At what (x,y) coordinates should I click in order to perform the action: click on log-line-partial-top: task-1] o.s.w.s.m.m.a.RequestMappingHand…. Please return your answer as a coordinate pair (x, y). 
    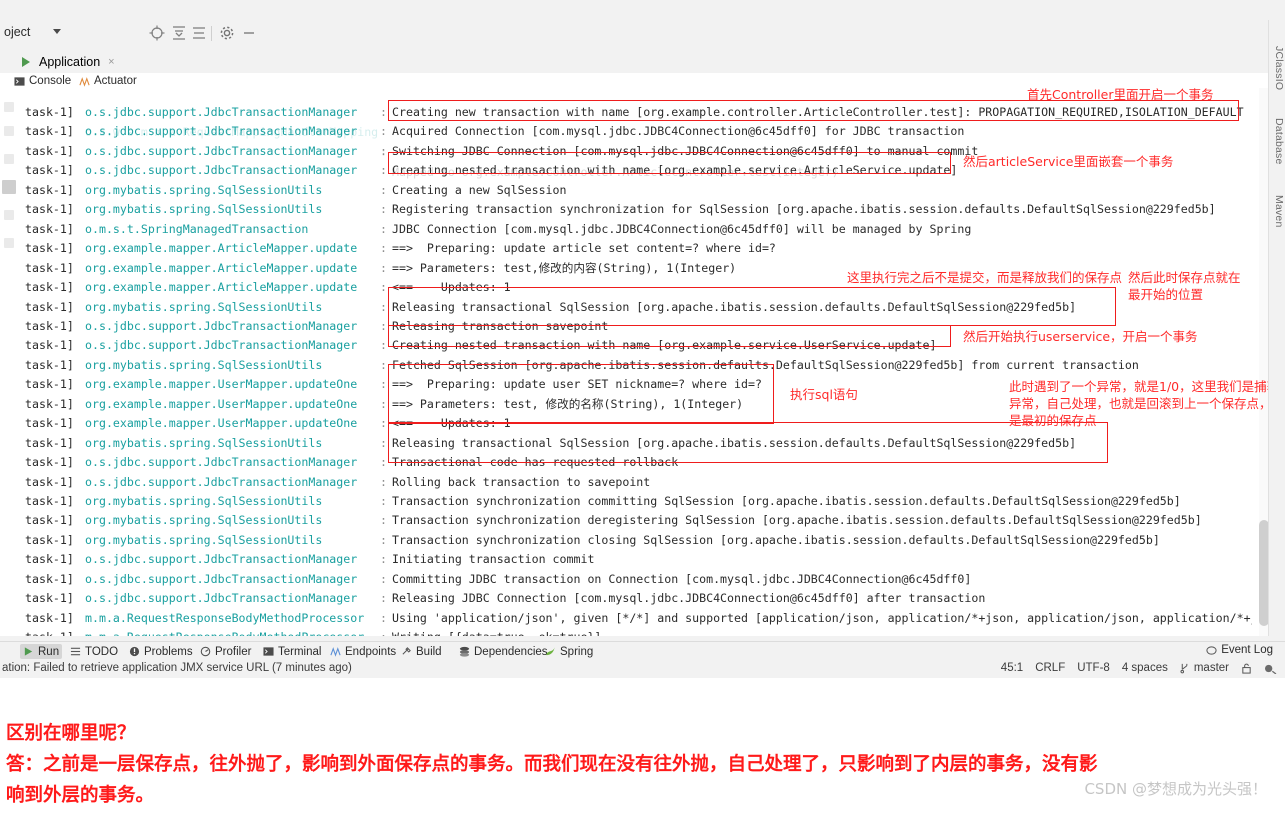
    Looking at the image, I should click on (428, 133).